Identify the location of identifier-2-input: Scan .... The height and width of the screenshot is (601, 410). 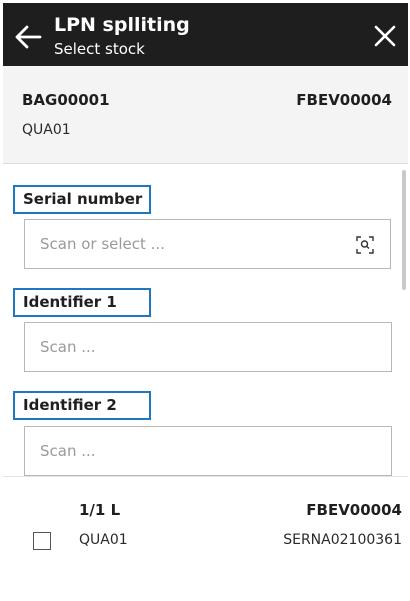
(208, 451).